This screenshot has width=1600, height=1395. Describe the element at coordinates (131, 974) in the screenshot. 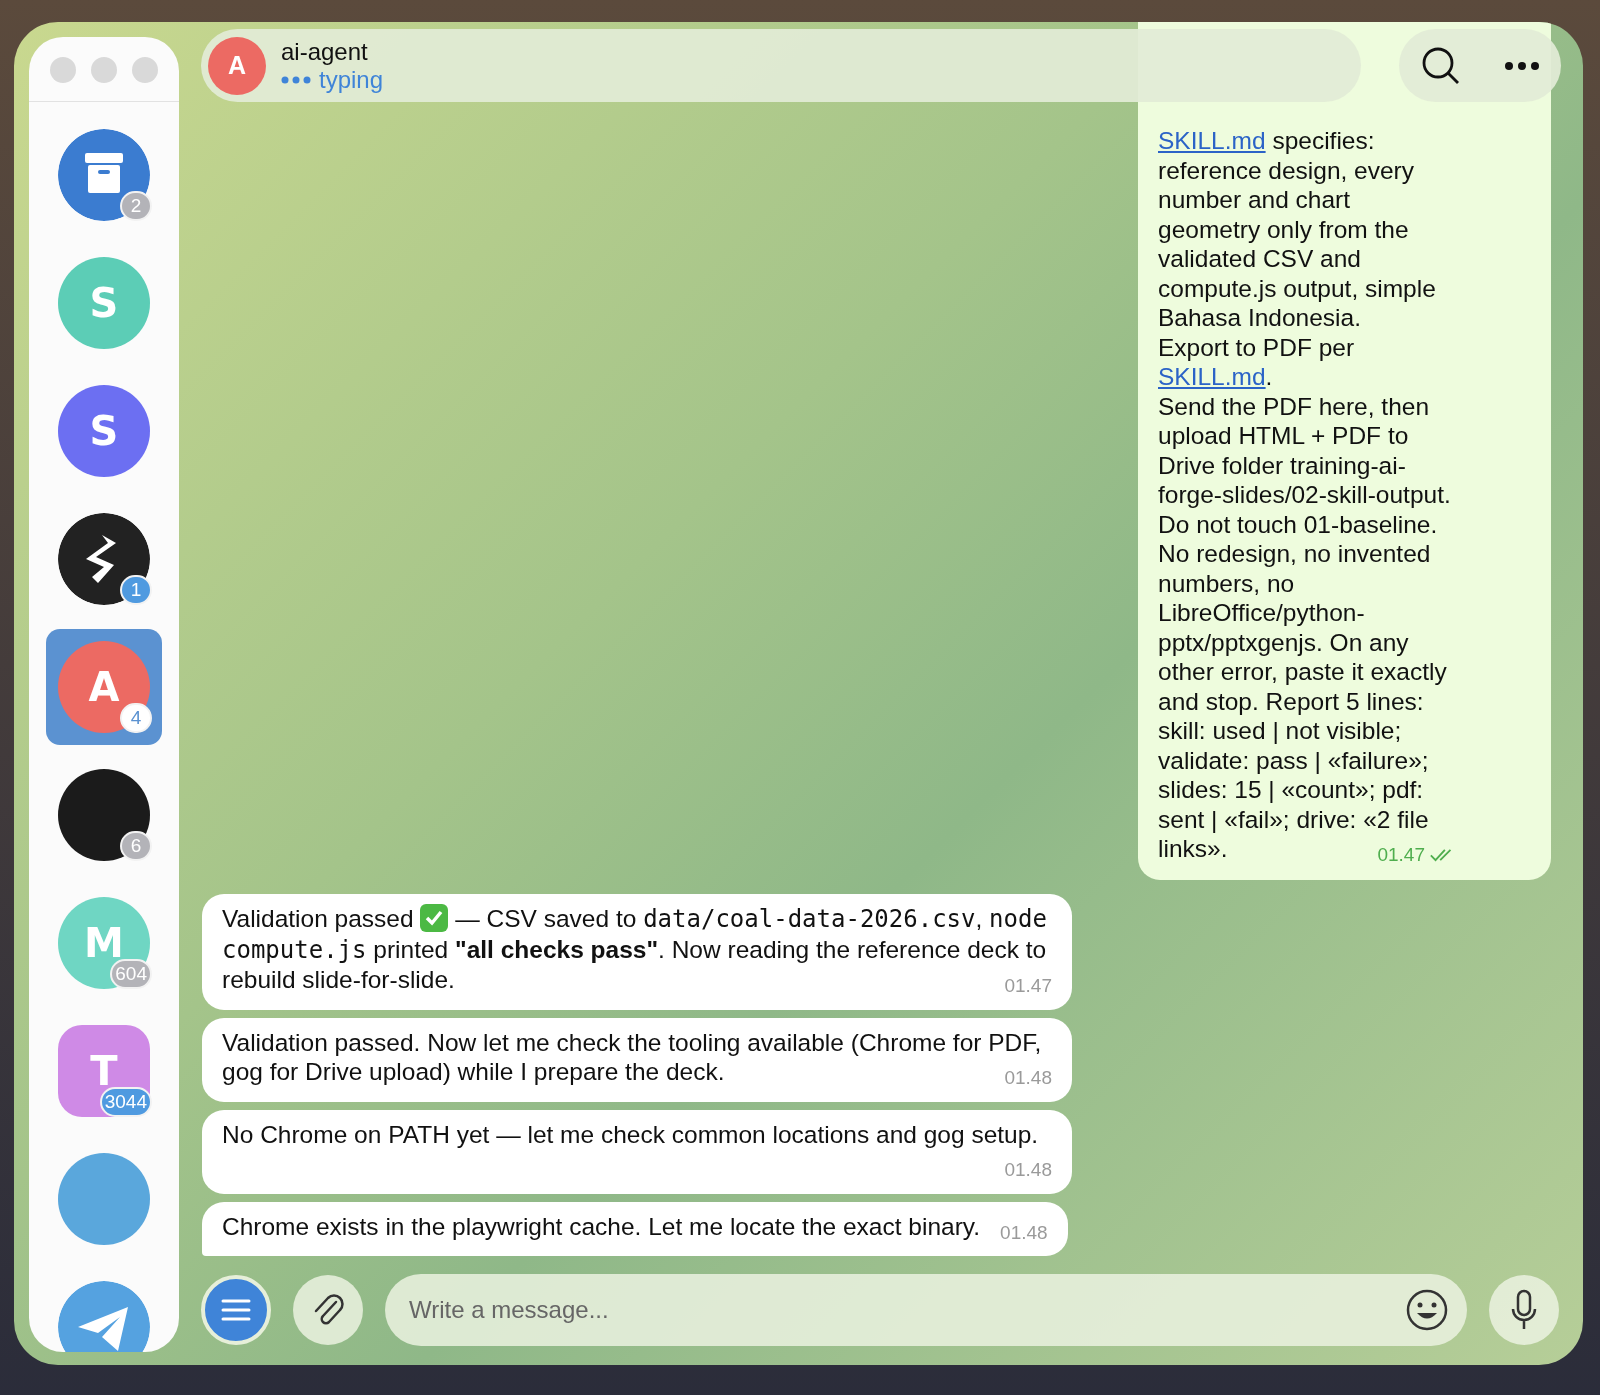

I see `unread-badge: 604` at that location.